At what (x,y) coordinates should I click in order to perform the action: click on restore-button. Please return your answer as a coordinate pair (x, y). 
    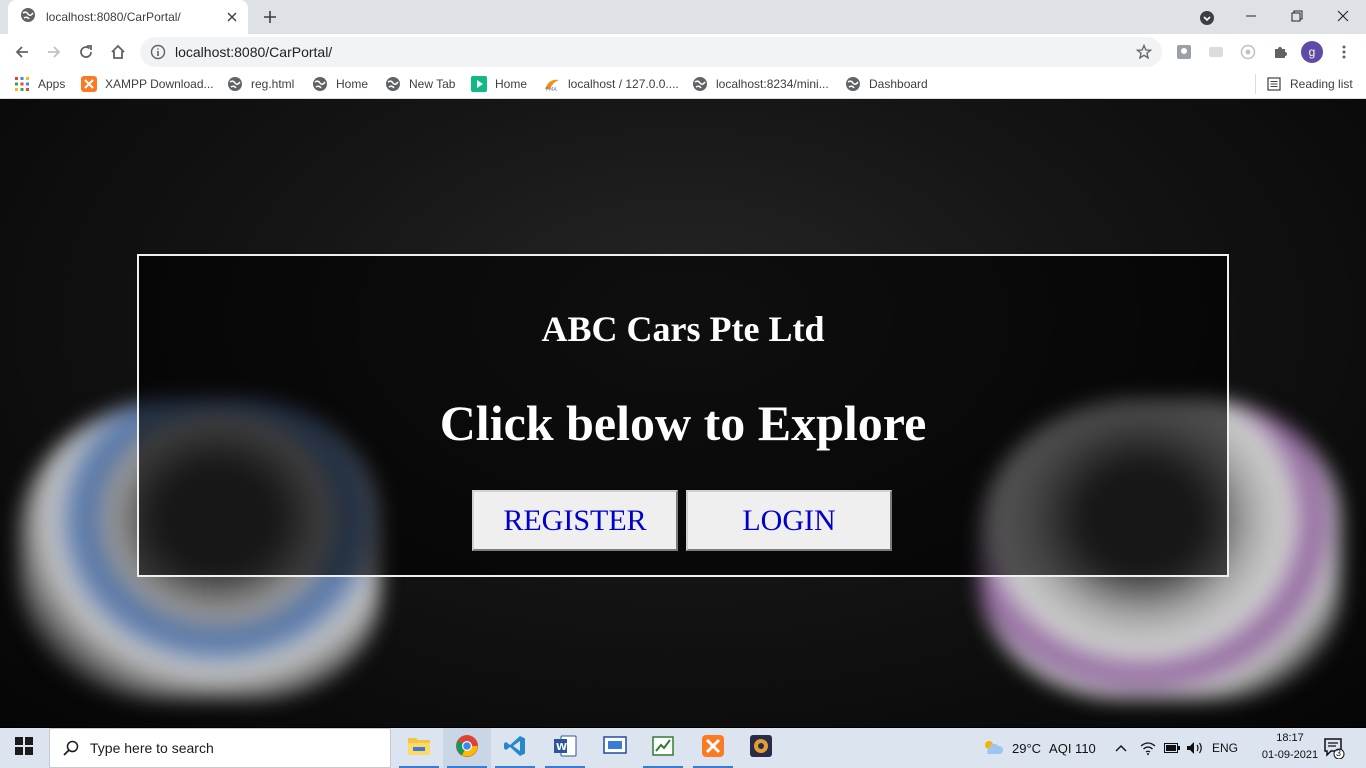
    Looking at the image, I should click on (1297, 16).